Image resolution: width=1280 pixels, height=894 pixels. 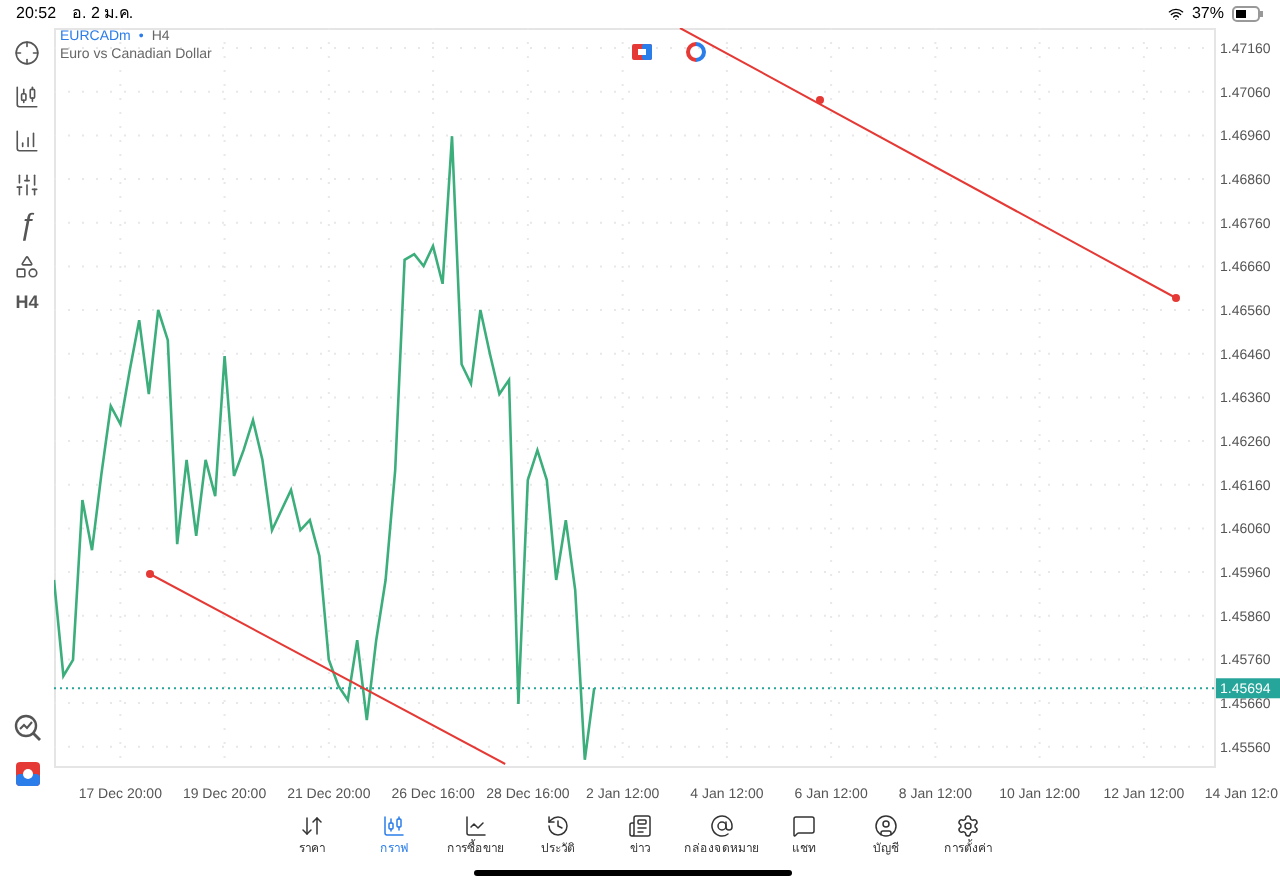 What do you see at coordinates (27, 728) in the screenshot?
I see `zoom-chart-icon` at bounding box center [27, 728].